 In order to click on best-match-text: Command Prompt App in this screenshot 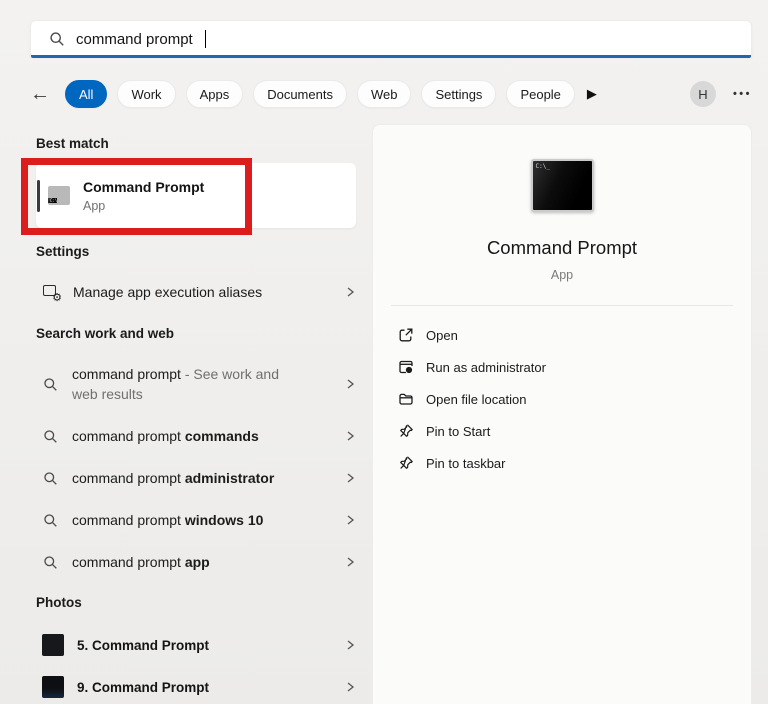, I will do `click(143, 196)`.